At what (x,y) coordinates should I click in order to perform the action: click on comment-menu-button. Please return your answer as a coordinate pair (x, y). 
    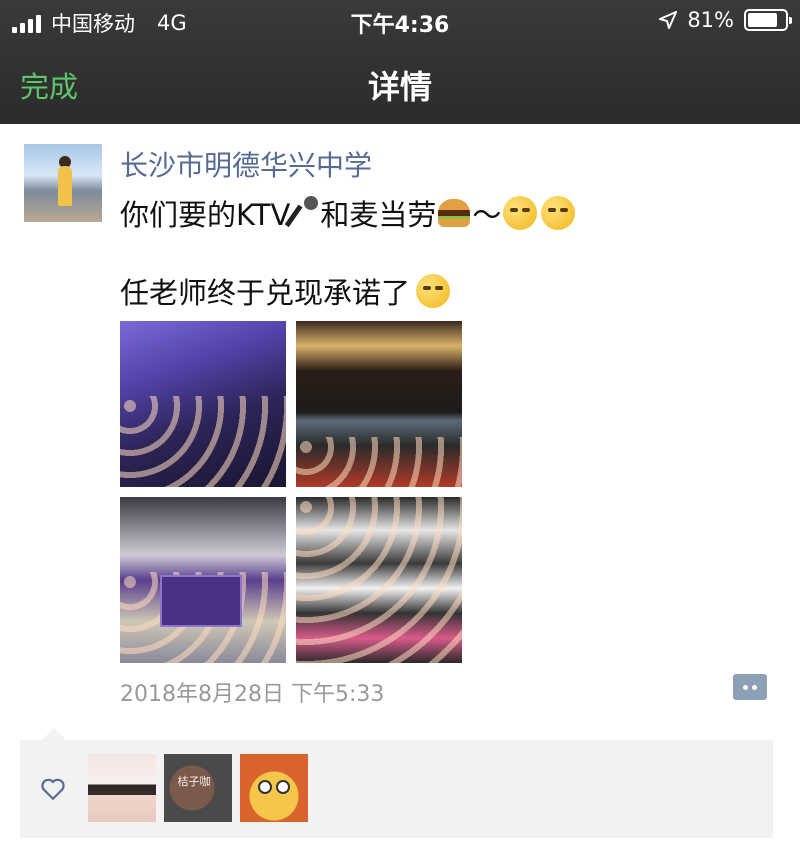
    Looking at the image, I should click on (750, 687).